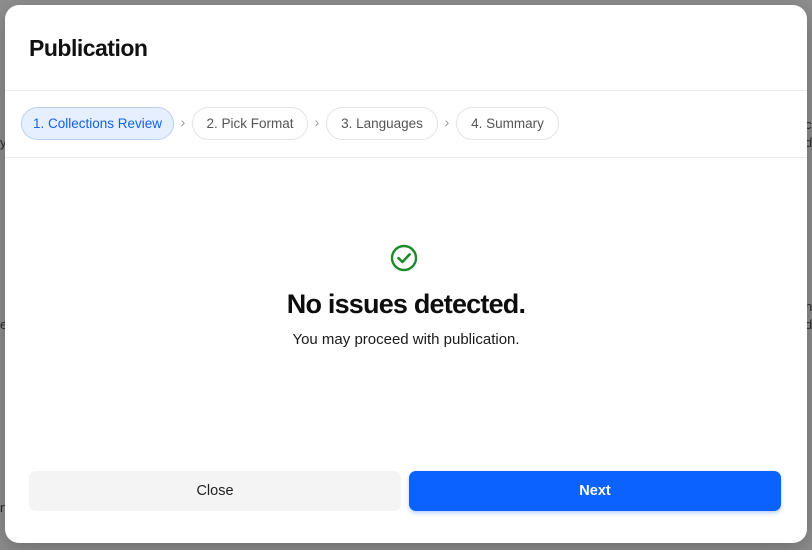 The width and height of the screenshot is (812, 550). Describe the element at coordinates (97, 123) in the screenshot. I see `step-collections-review: 1. Collections Review` at that location.